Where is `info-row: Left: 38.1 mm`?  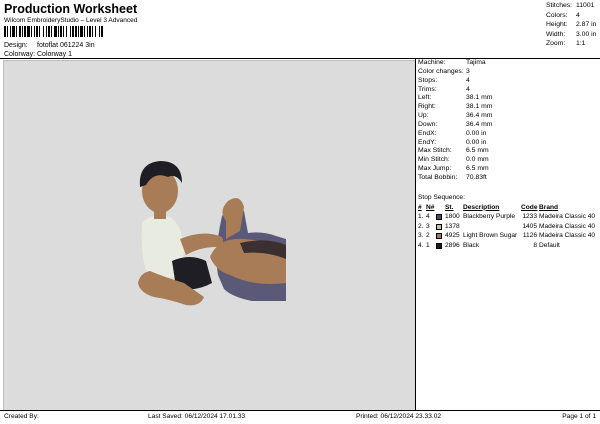 info-row: Left: 38.1 mm is located at coordinates (508, 98).